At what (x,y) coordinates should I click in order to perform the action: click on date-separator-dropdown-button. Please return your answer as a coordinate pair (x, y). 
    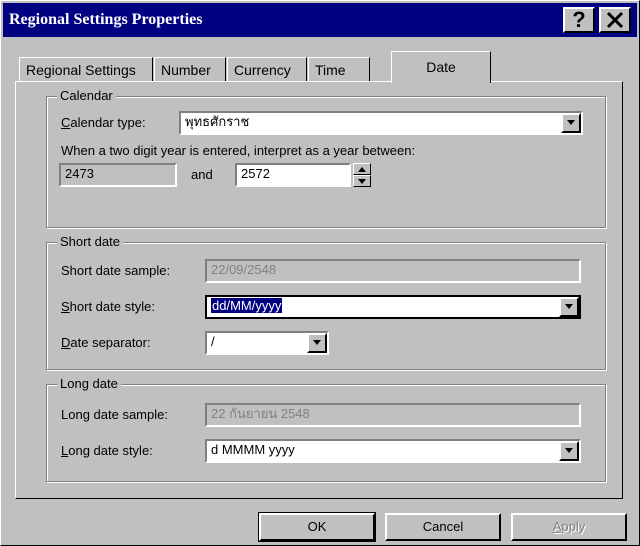
    Looking at the image, I should click on (317, 343).